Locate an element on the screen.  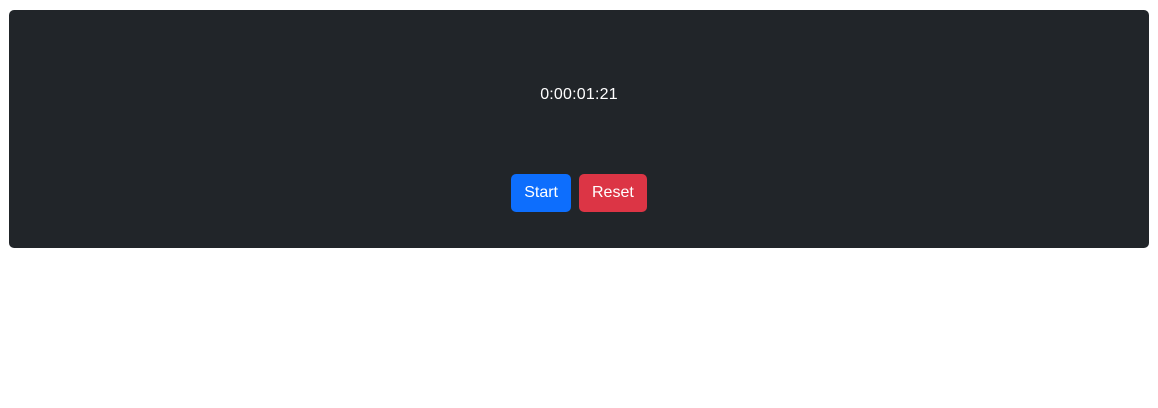
timer-controls: Start Reset is located at coordinates (579, 193).